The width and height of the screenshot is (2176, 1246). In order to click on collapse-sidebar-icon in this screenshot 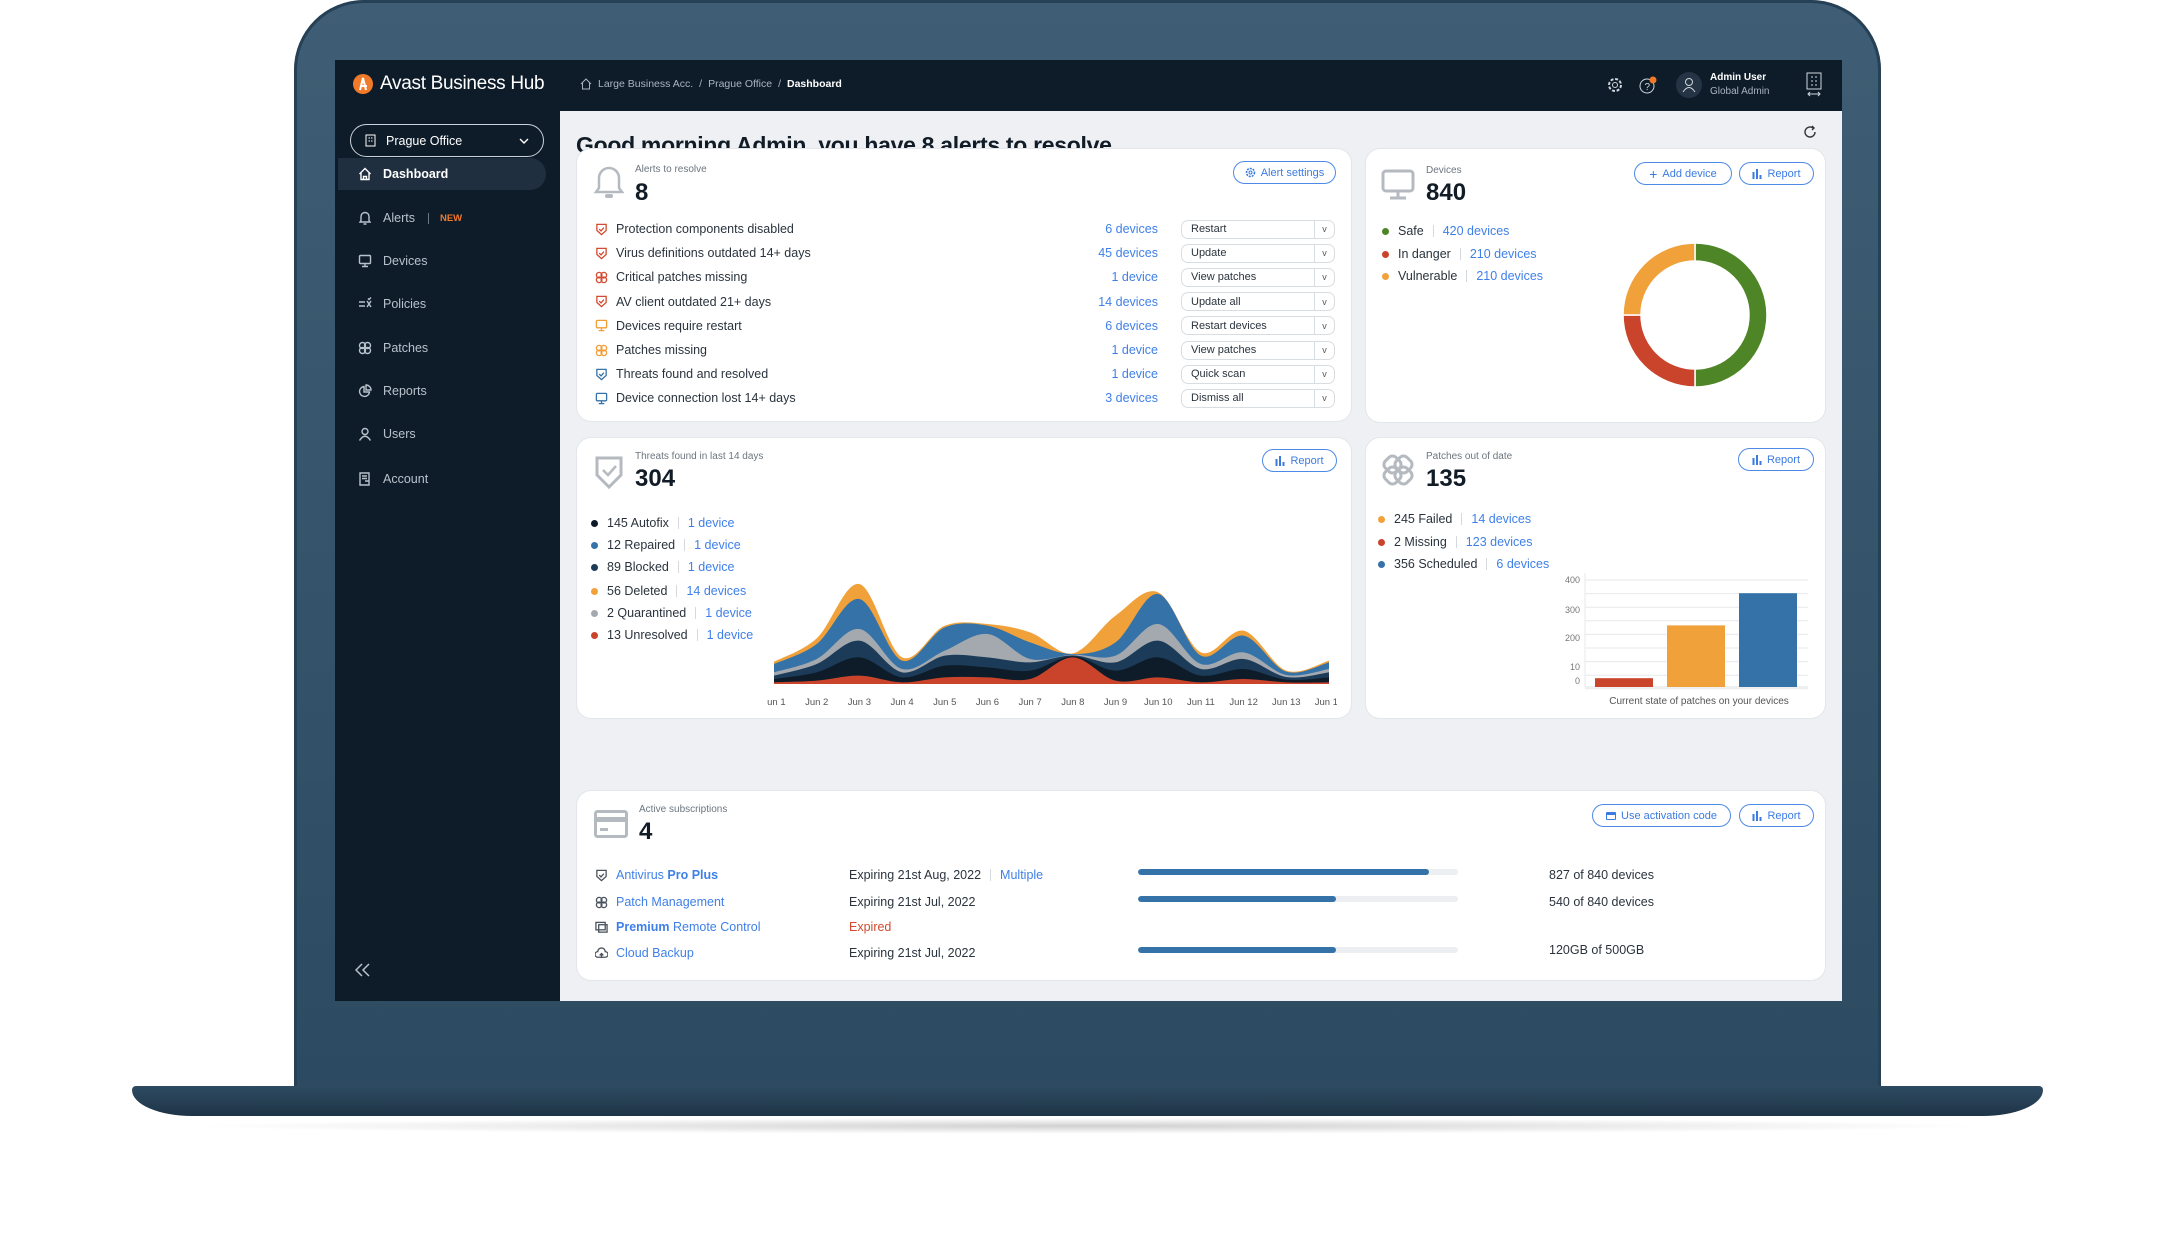, I will do `click(363, 970)`.